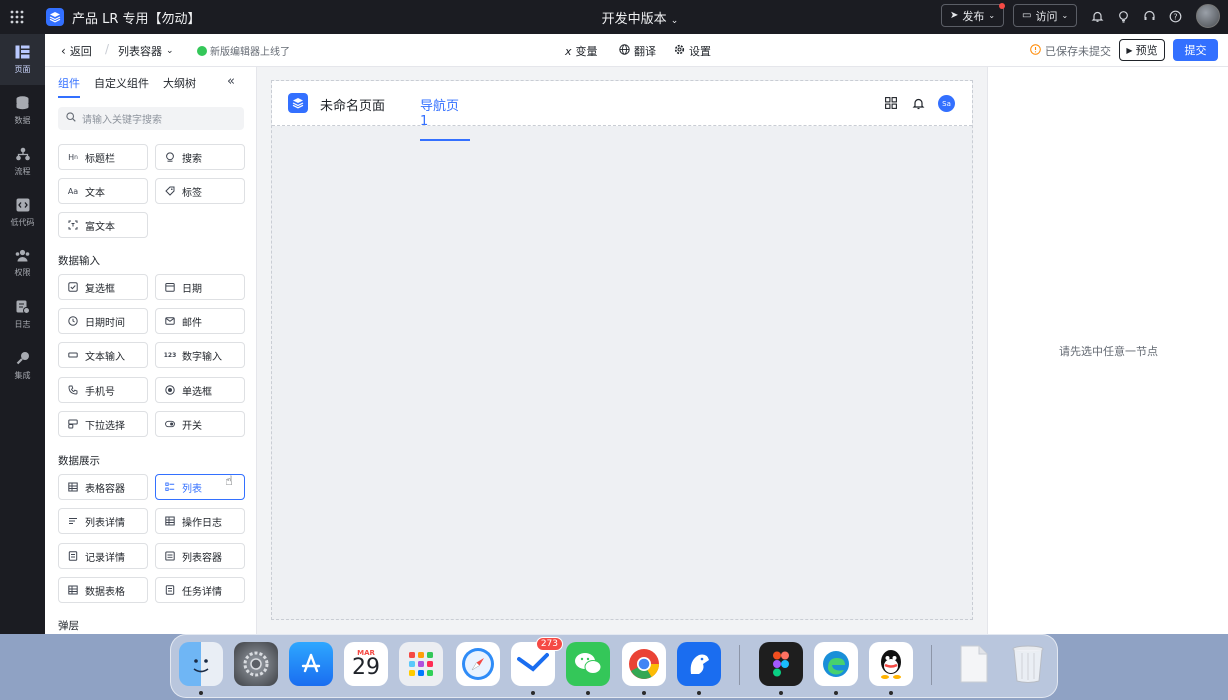 This screenshot has height=700, width=1228. What do you see at coordinates (170, 390) in the screenshot?
I see `radio-icon` at bounding box center [170, 390].